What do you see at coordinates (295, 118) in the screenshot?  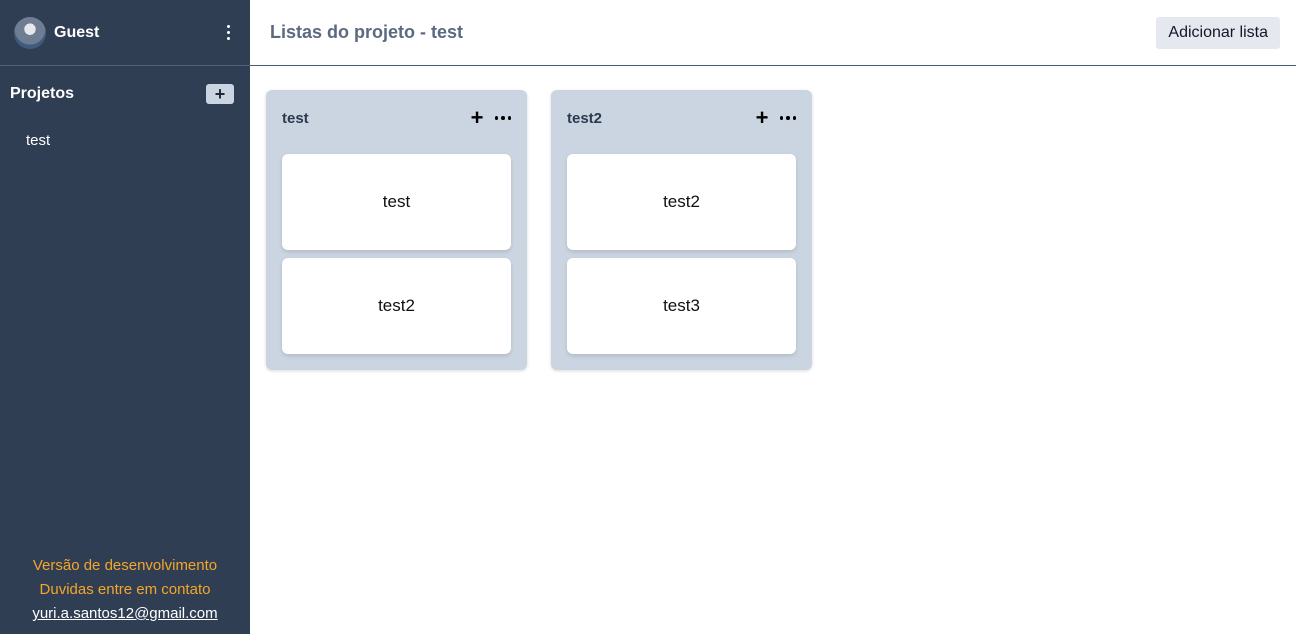 I see `list-title: test` at bounding box center [295, 118].